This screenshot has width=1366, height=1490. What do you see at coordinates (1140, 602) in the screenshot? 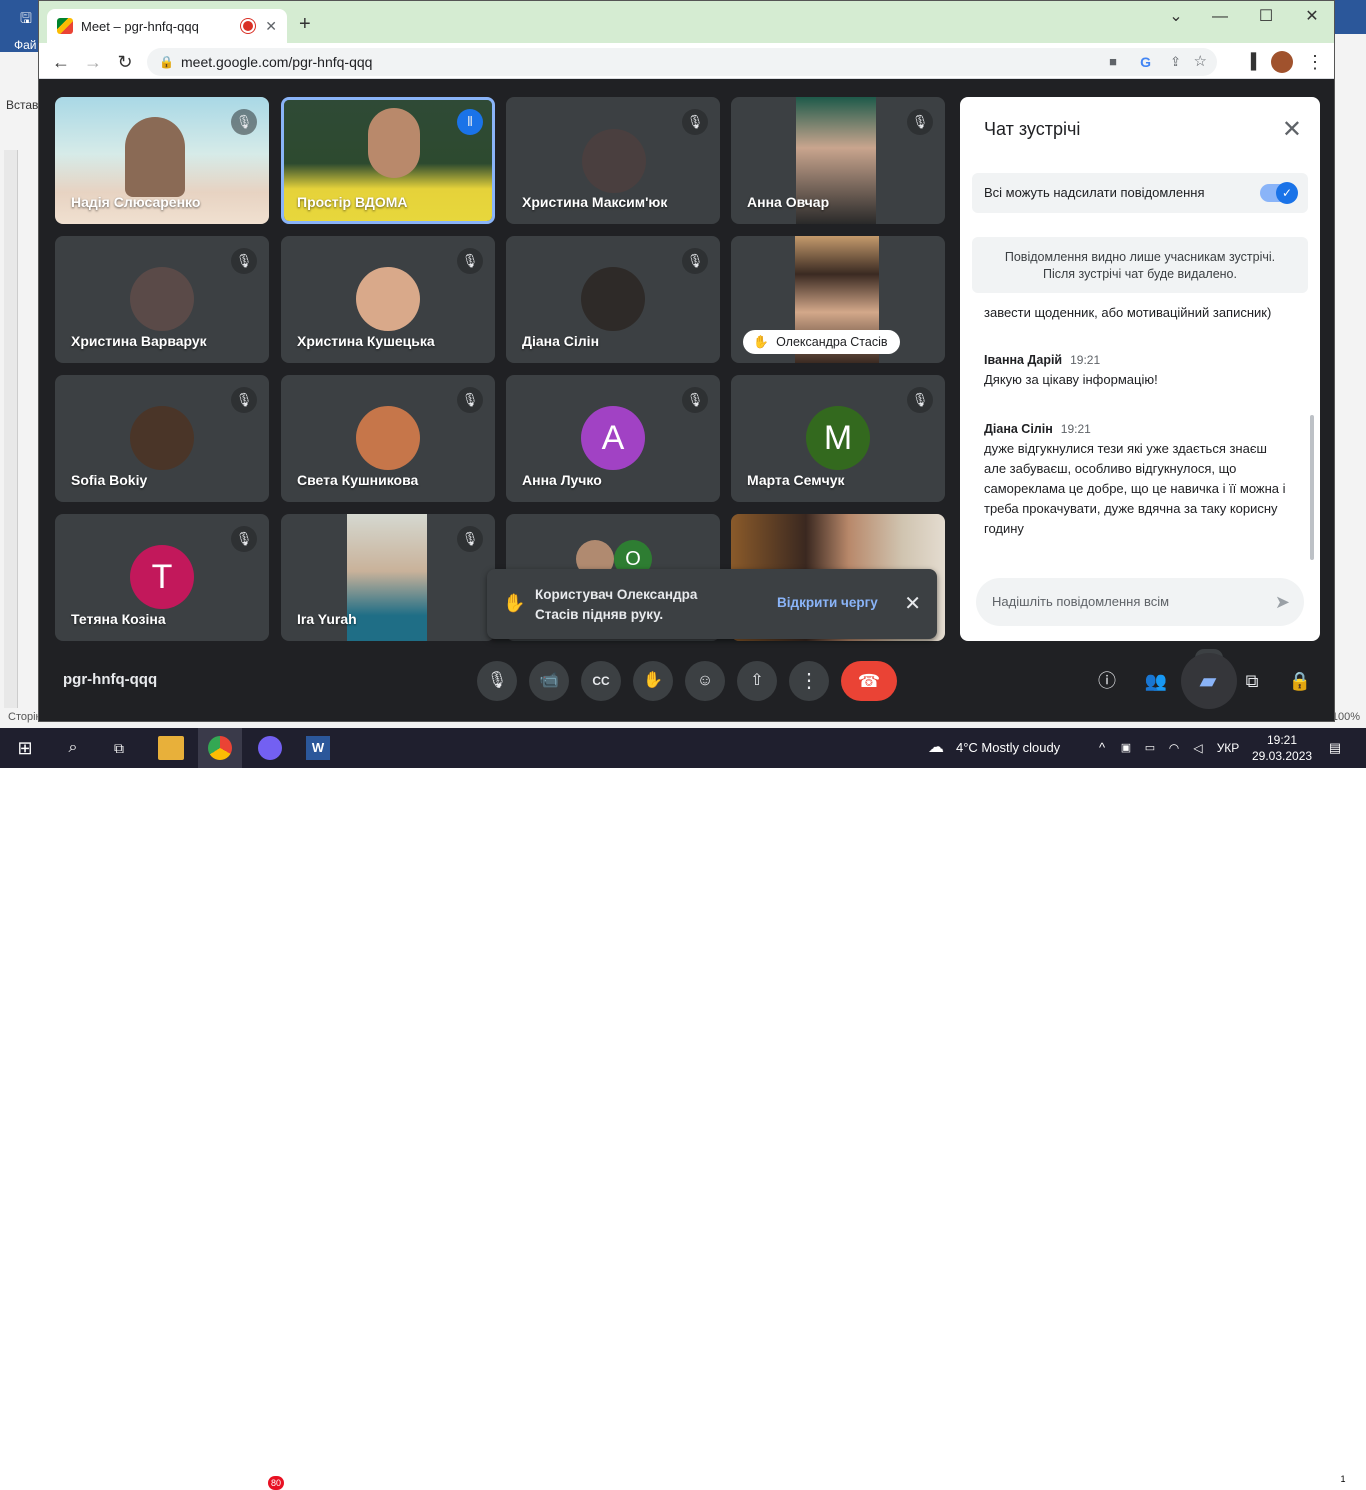
I see `chat-message-input: Надішліть повідомлення всім ➤` at bounding box center [1140, 602].